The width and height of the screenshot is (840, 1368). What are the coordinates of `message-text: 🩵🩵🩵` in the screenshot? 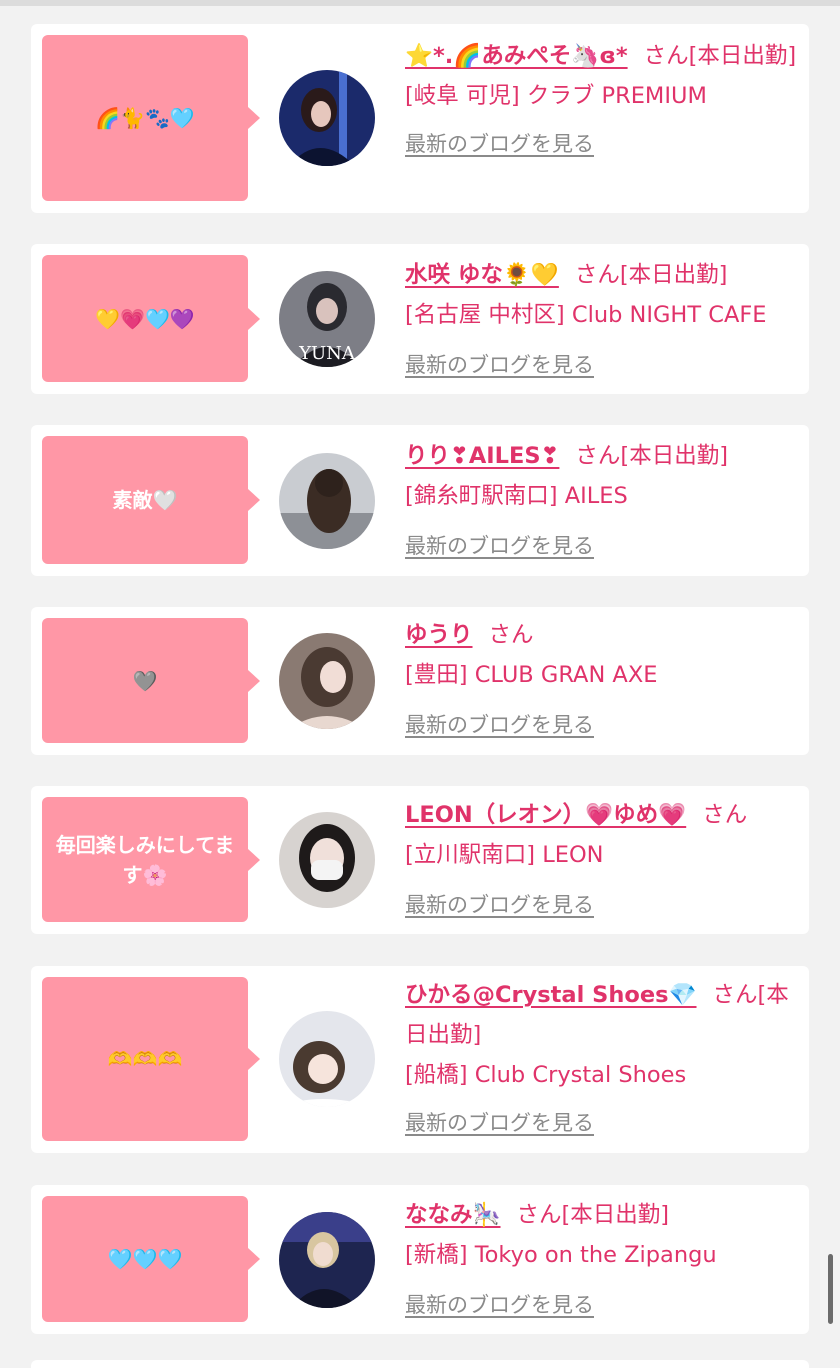 It's located at (145, 1259).